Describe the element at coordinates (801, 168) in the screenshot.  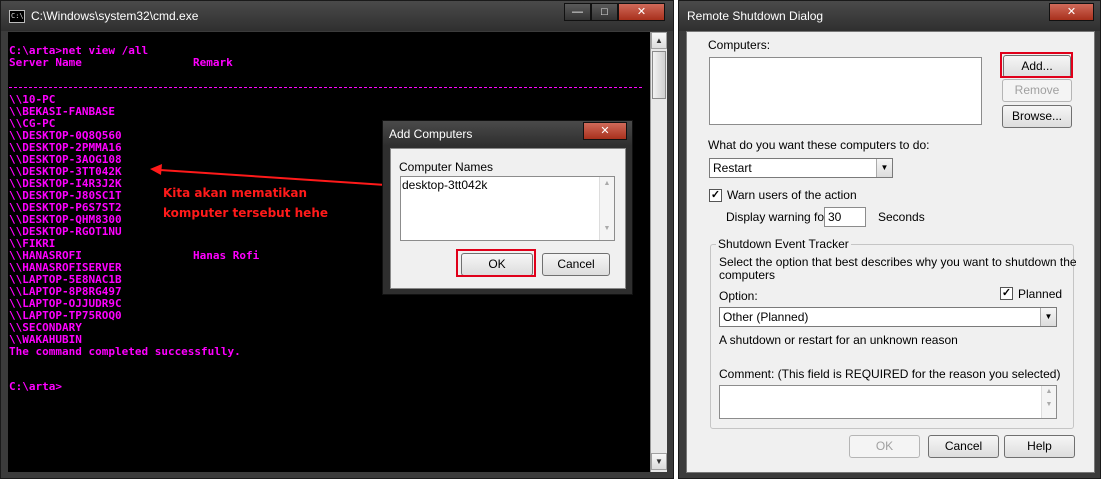
I see `action-select: Restart ▼` at that location.